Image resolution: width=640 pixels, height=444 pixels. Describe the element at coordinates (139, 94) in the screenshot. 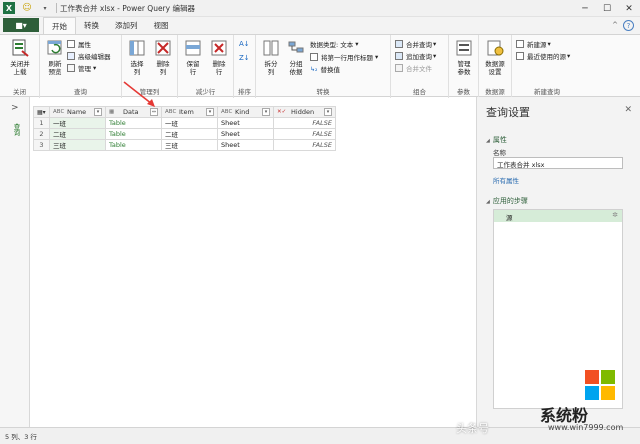

I see `annotation-arrow` at that location.